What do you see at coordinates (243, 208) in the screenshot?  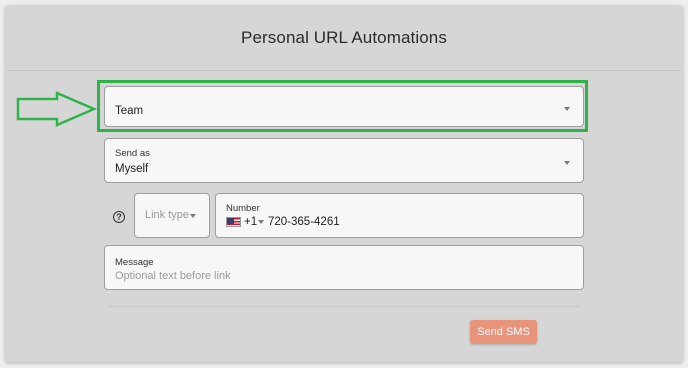 I see `number-label: Number` at bounding box center [243, 208].